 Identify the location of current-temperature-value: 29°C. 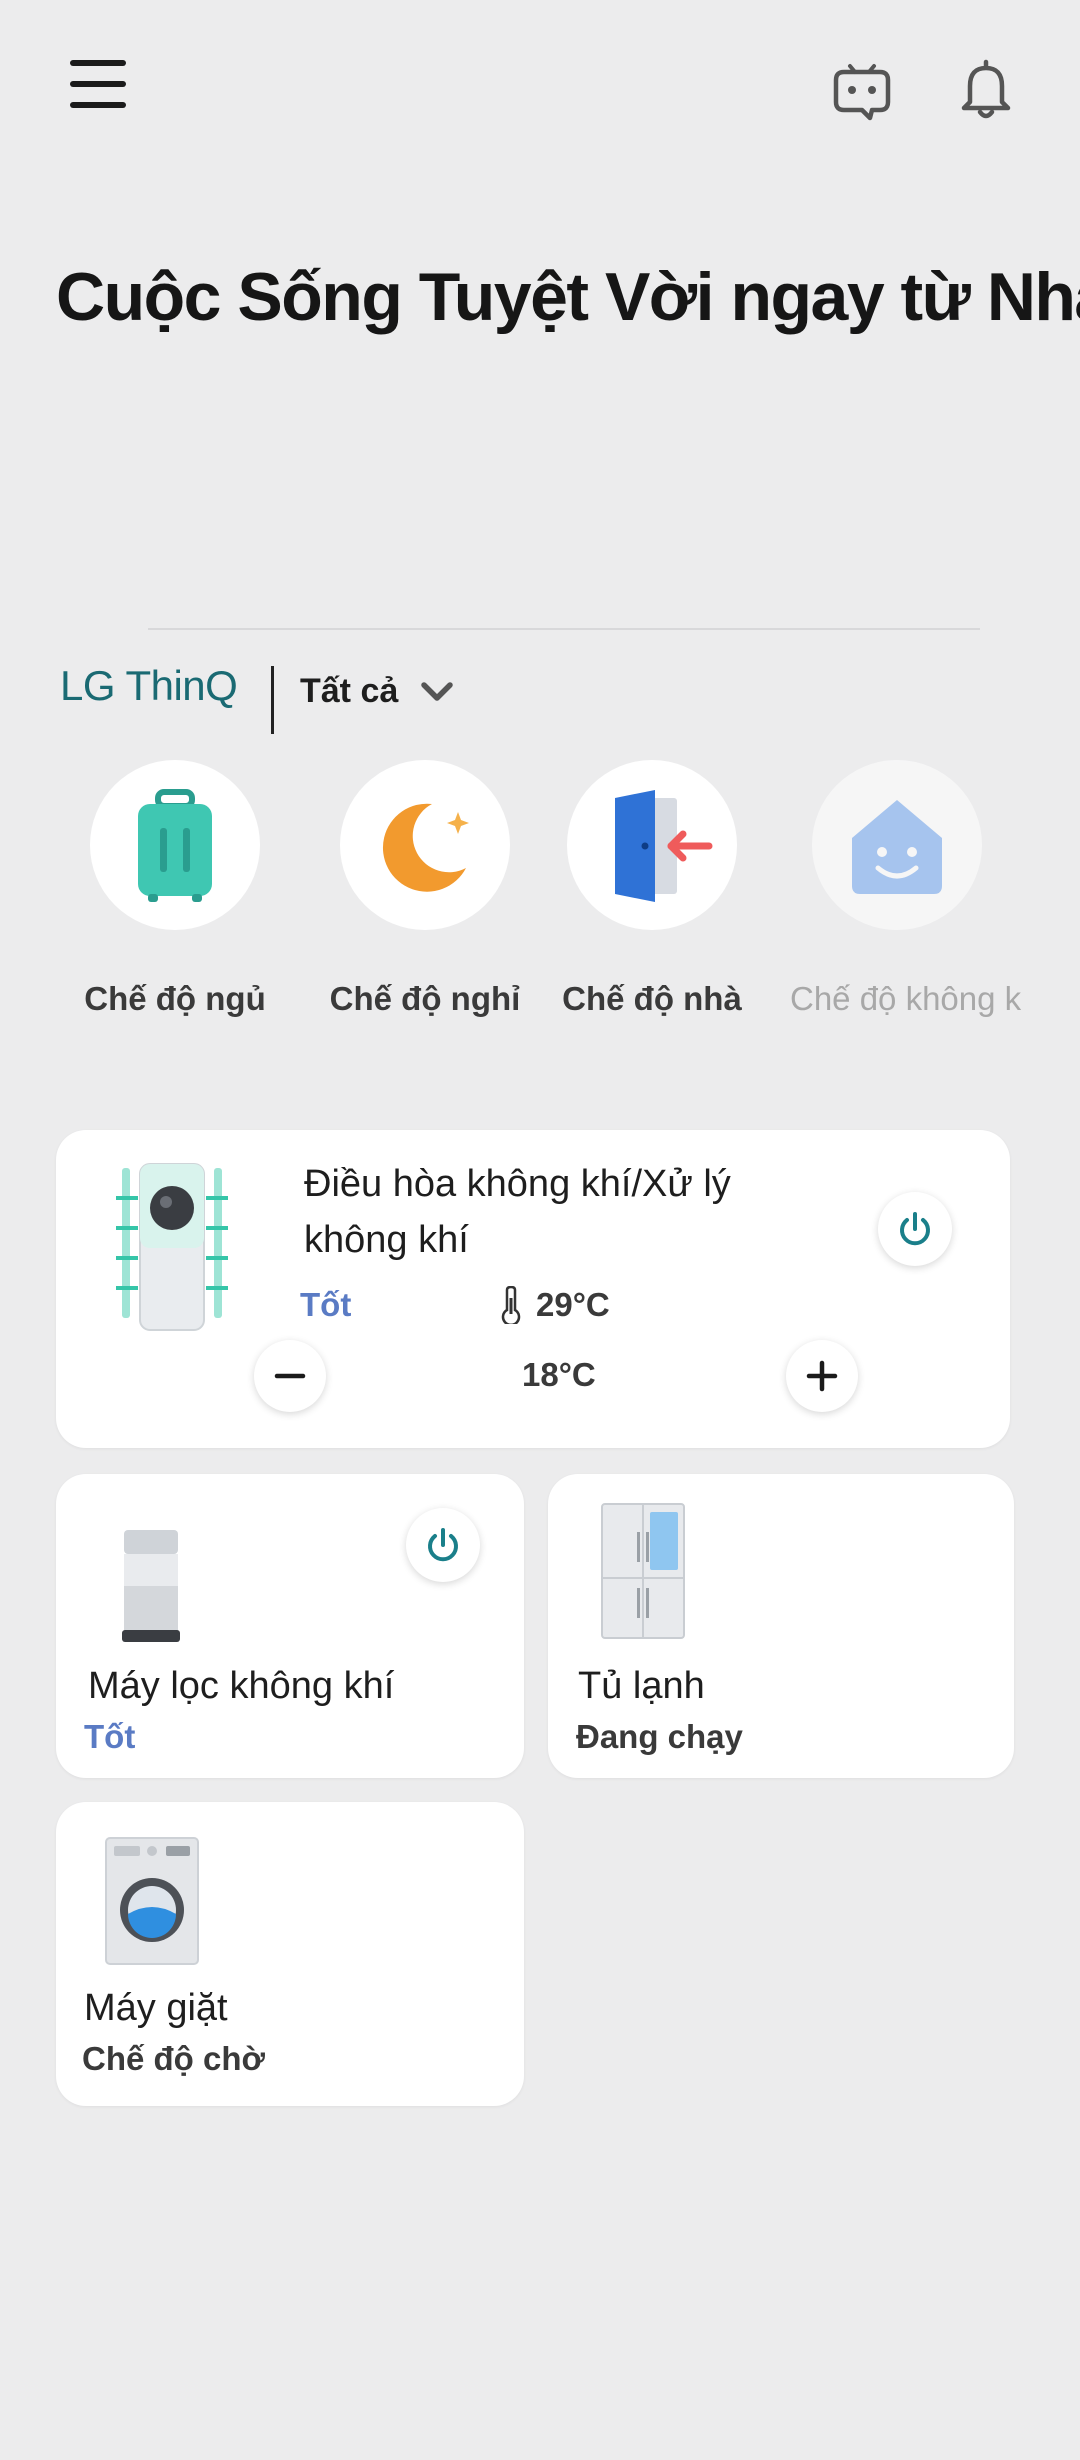
(573, 1304).